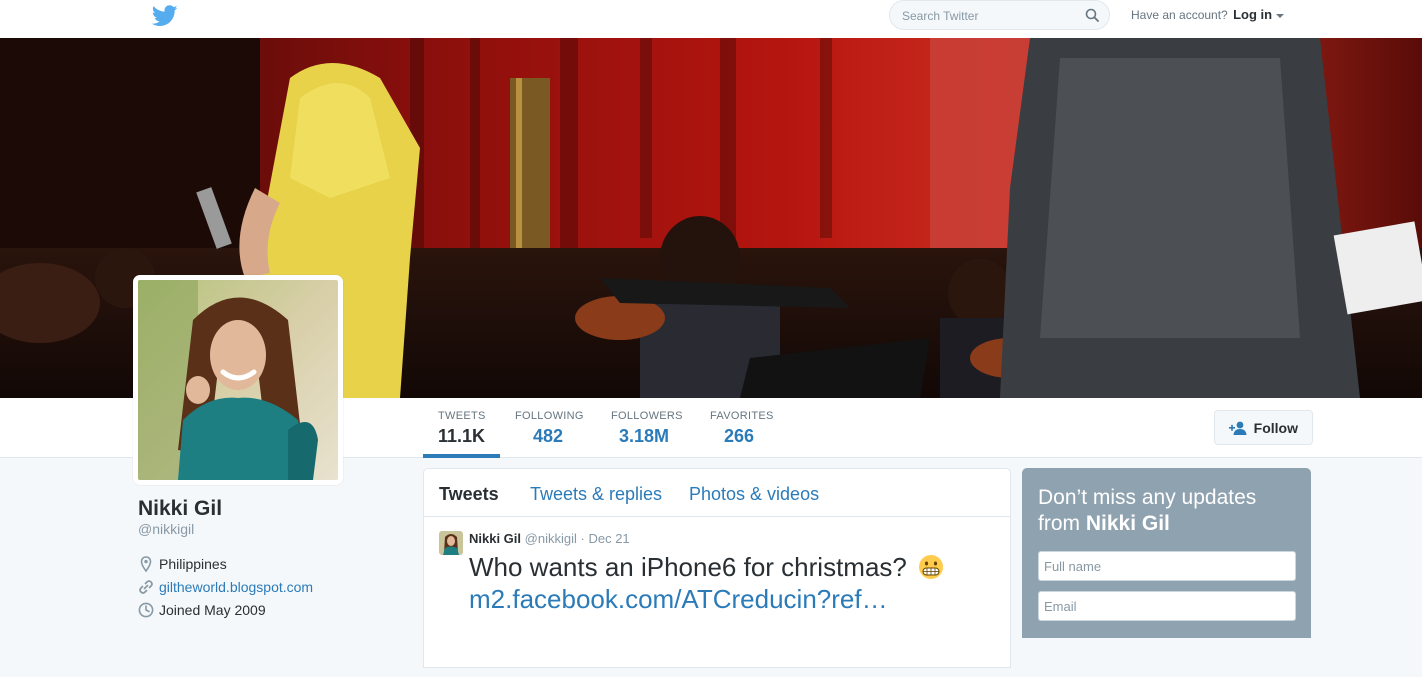 The height and width of the screenshot is (677, 1422). Describe the element at coordinates (1092, 15) in the screenshot. I see `search-icon` at that location.